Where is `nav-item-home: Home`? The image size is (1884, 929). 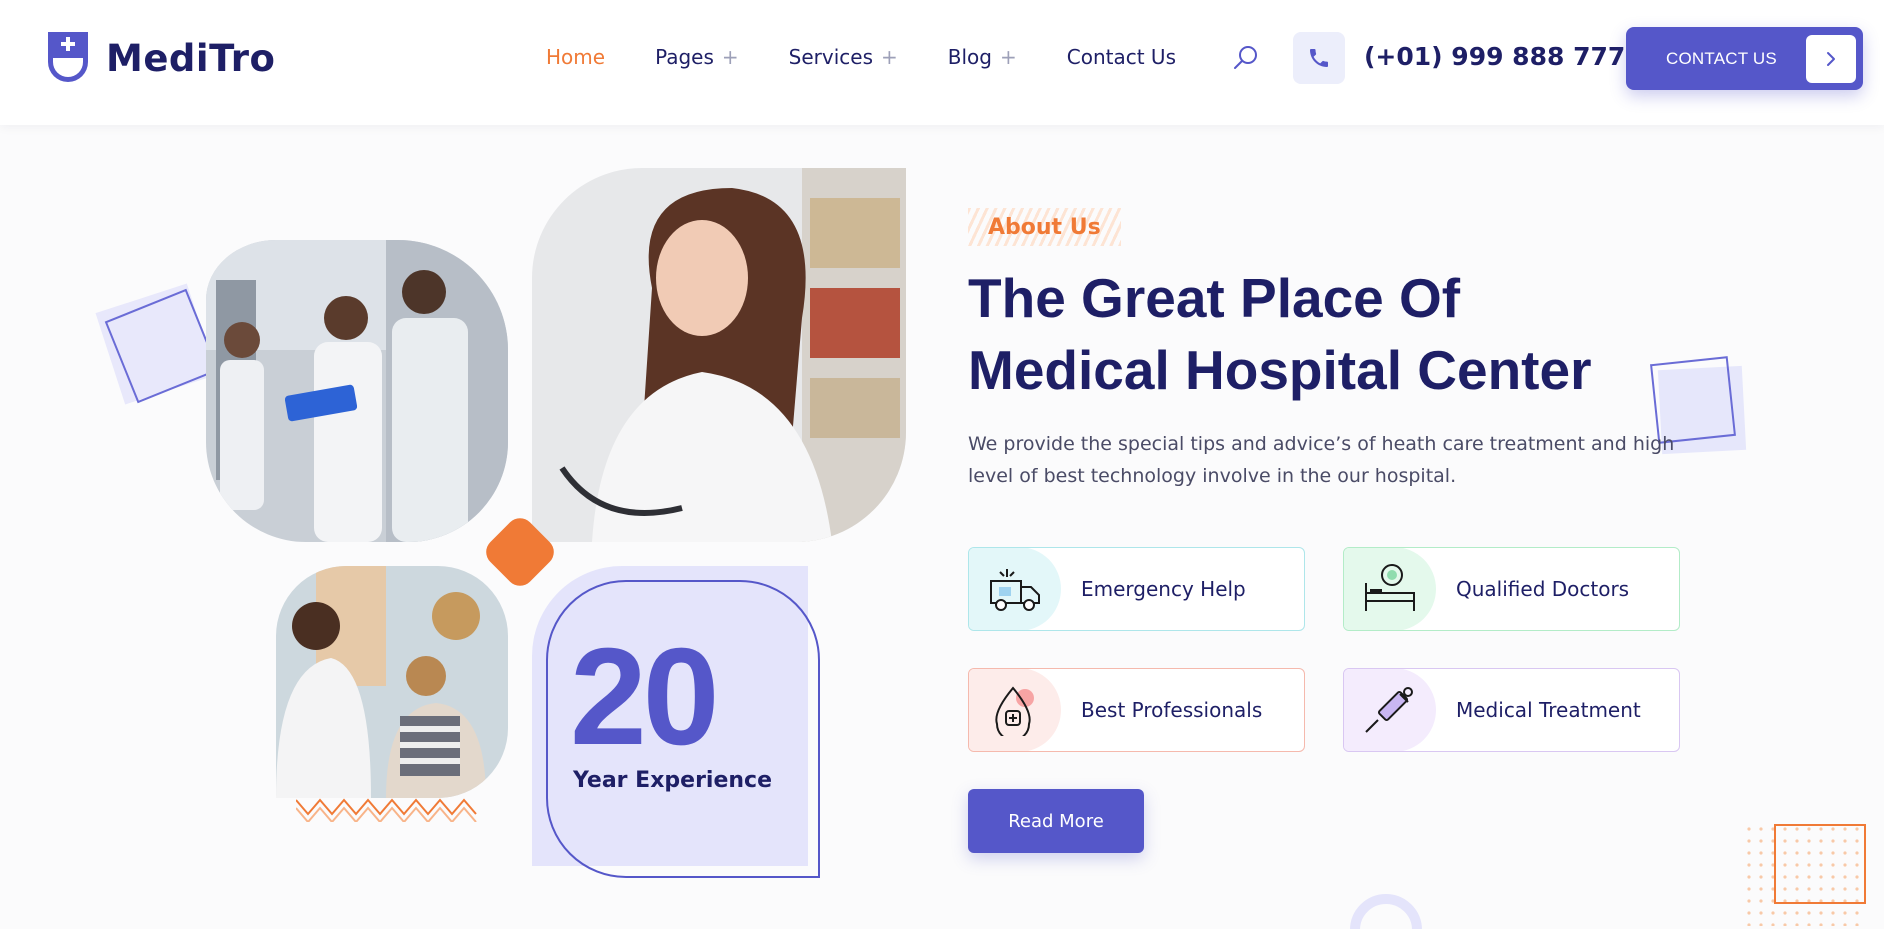 nav-item-home: Home is located at coordinates (575, 57).